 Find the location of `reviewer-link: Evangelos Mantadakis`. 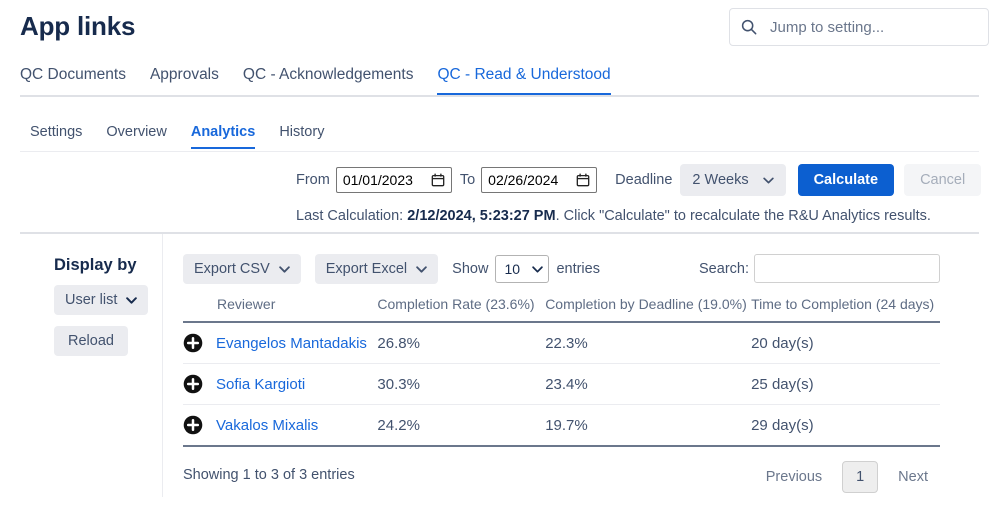

reviewer-link: Evangelos Mantadakis is located at coordinates (291, 343).